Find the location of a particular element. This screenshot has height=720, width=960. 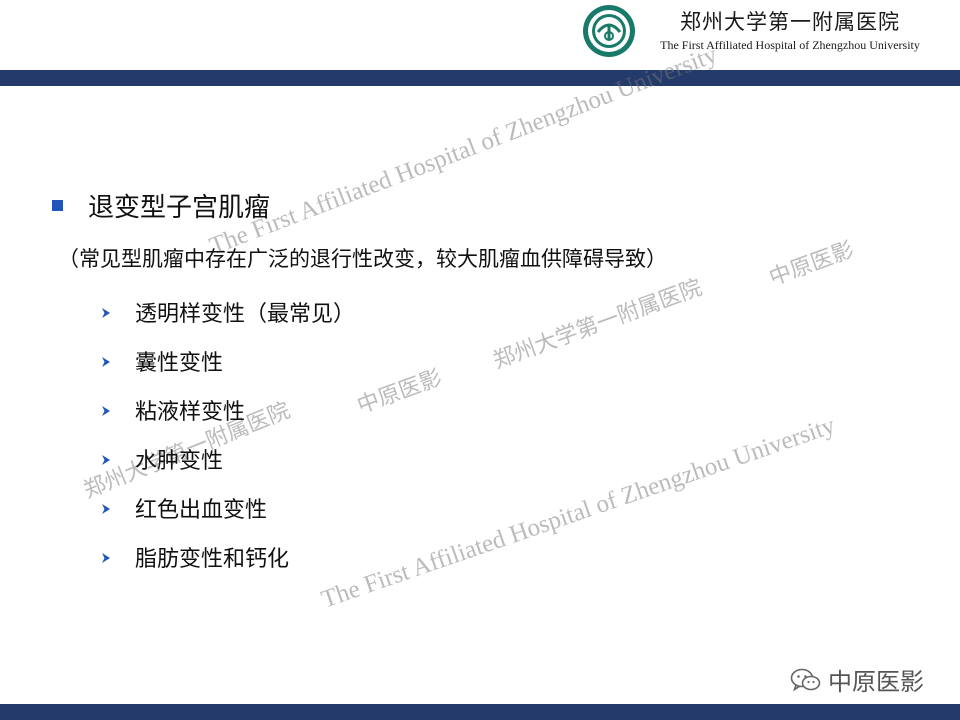

list-item: 红色出血变性 is located at coordinates (227, 507).